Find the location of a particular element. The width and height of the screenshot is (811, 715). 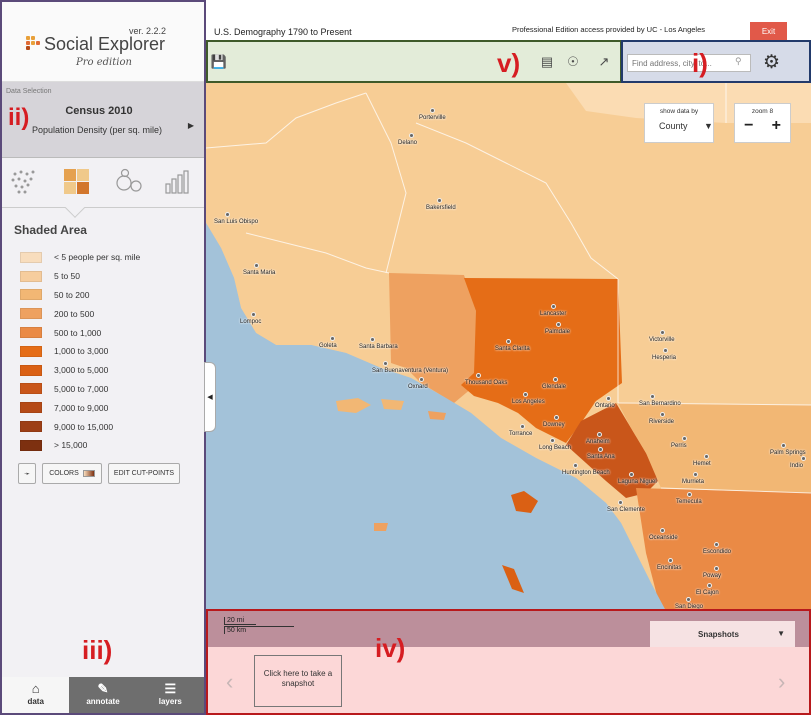

zoom-in-button: + is located at coordinates (776, 126).